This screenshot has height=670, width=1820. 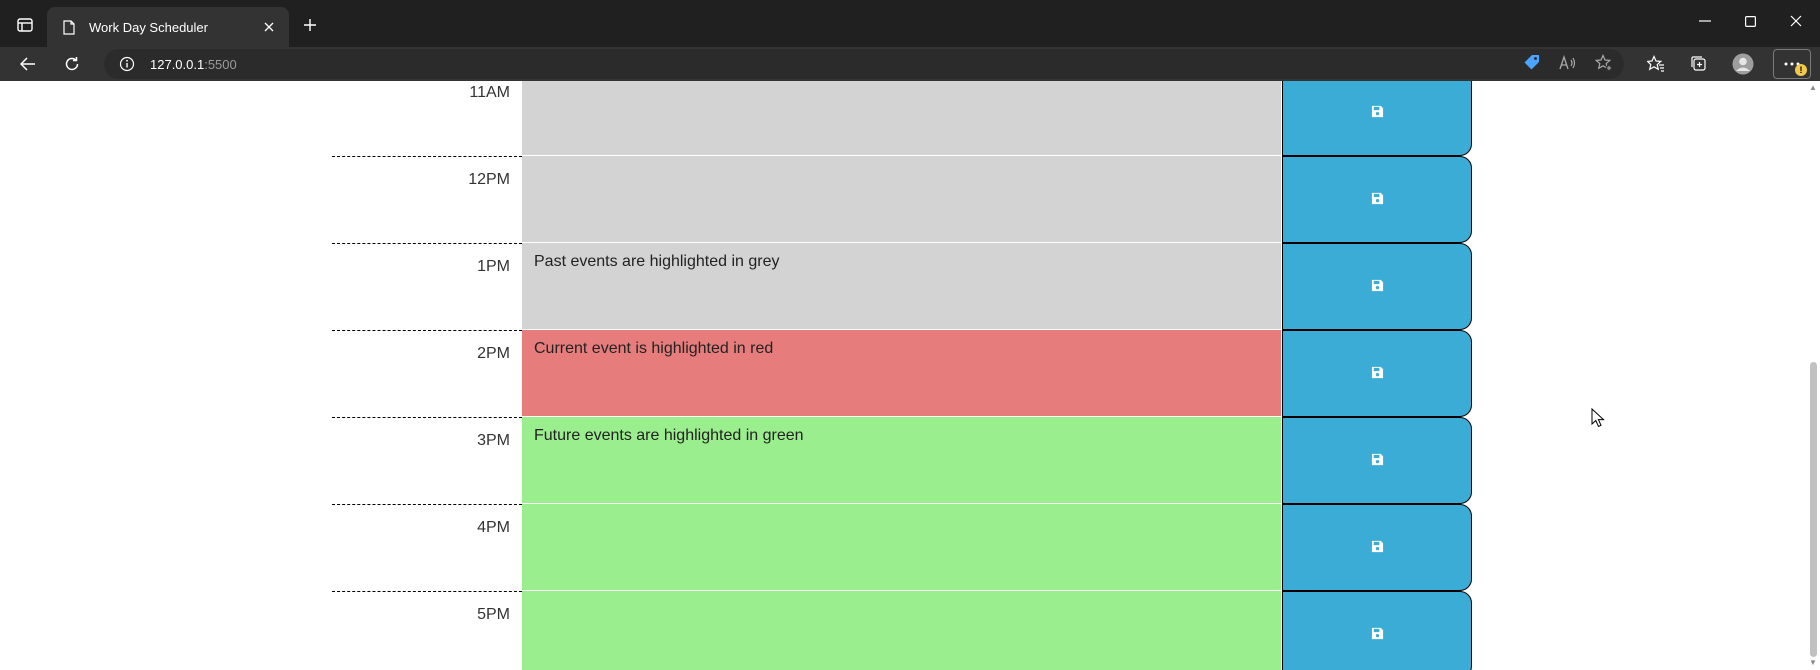 I want to click on address-bar: 127.0.0.1:5500, so click(x=864, y=64).